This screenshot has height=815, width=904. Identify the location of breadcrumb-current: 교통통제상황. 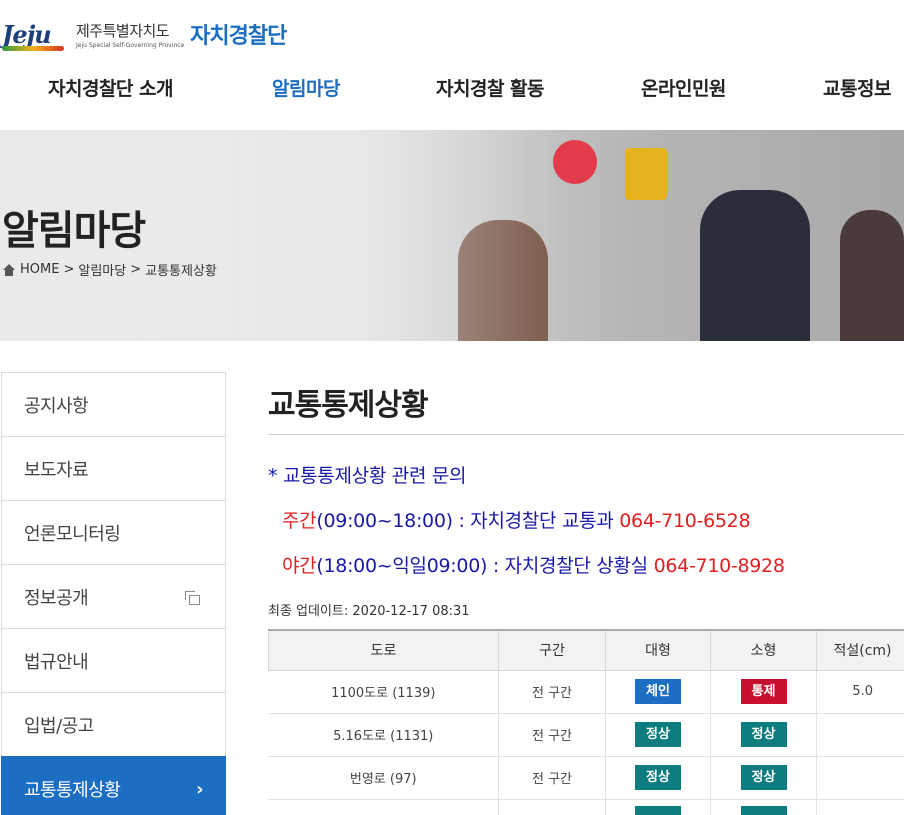
(181, 269).